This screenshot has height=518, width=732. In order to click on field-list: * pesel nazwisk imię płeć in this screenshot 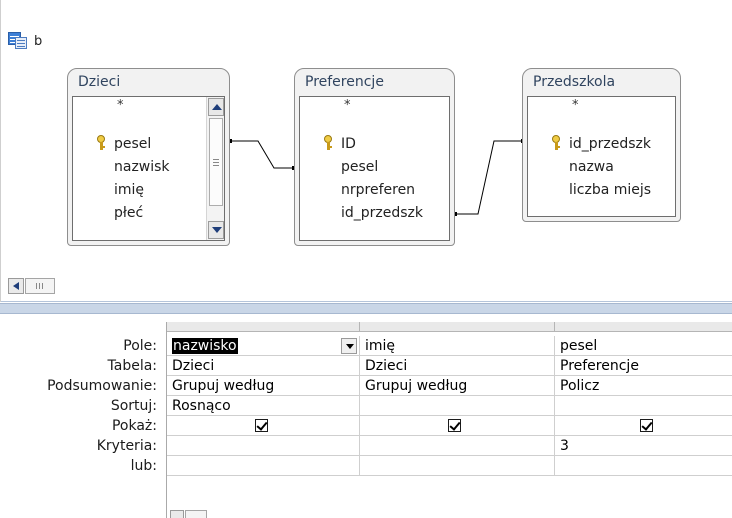, I will do `click(148, 168)`.